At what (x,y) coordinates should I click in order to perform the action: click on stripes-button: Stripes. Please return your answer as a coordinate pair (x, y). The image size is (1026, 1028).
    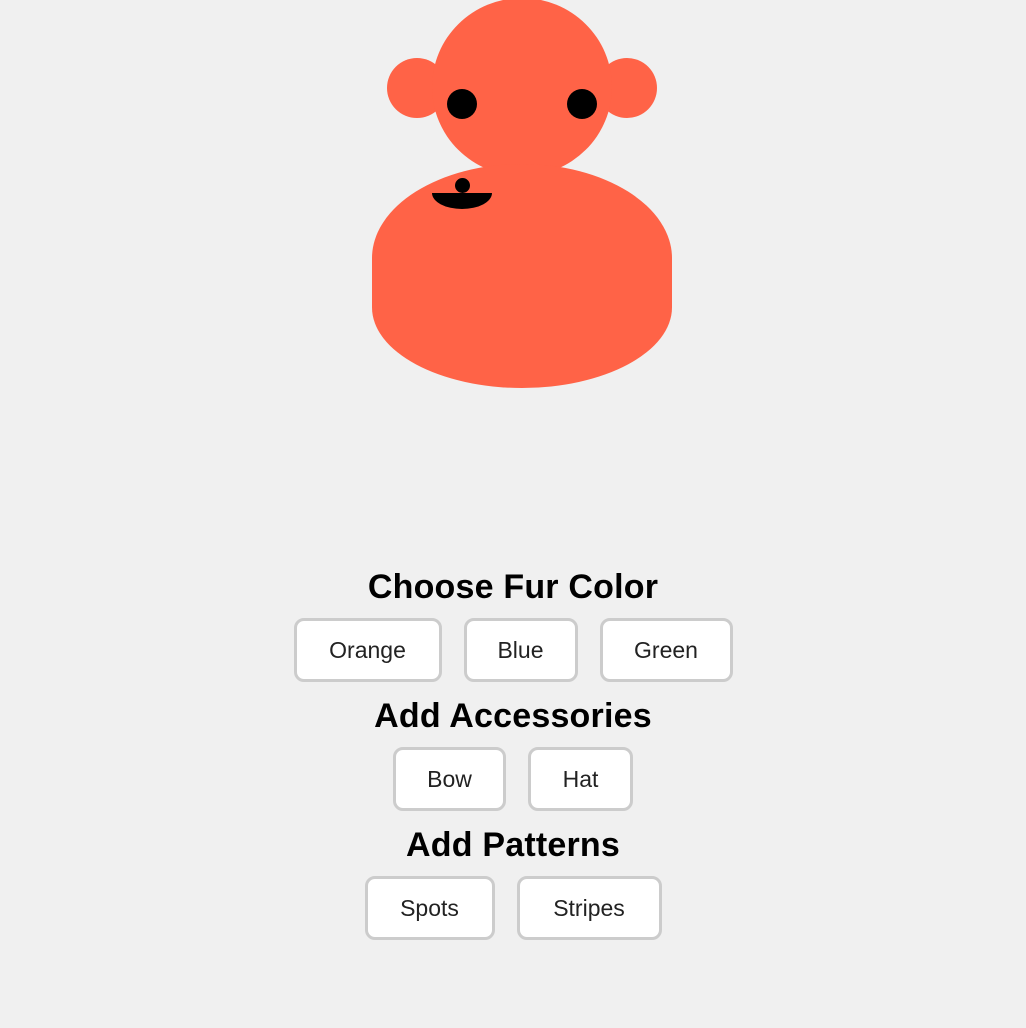
    Looking at the image, I should click on (589, 908).